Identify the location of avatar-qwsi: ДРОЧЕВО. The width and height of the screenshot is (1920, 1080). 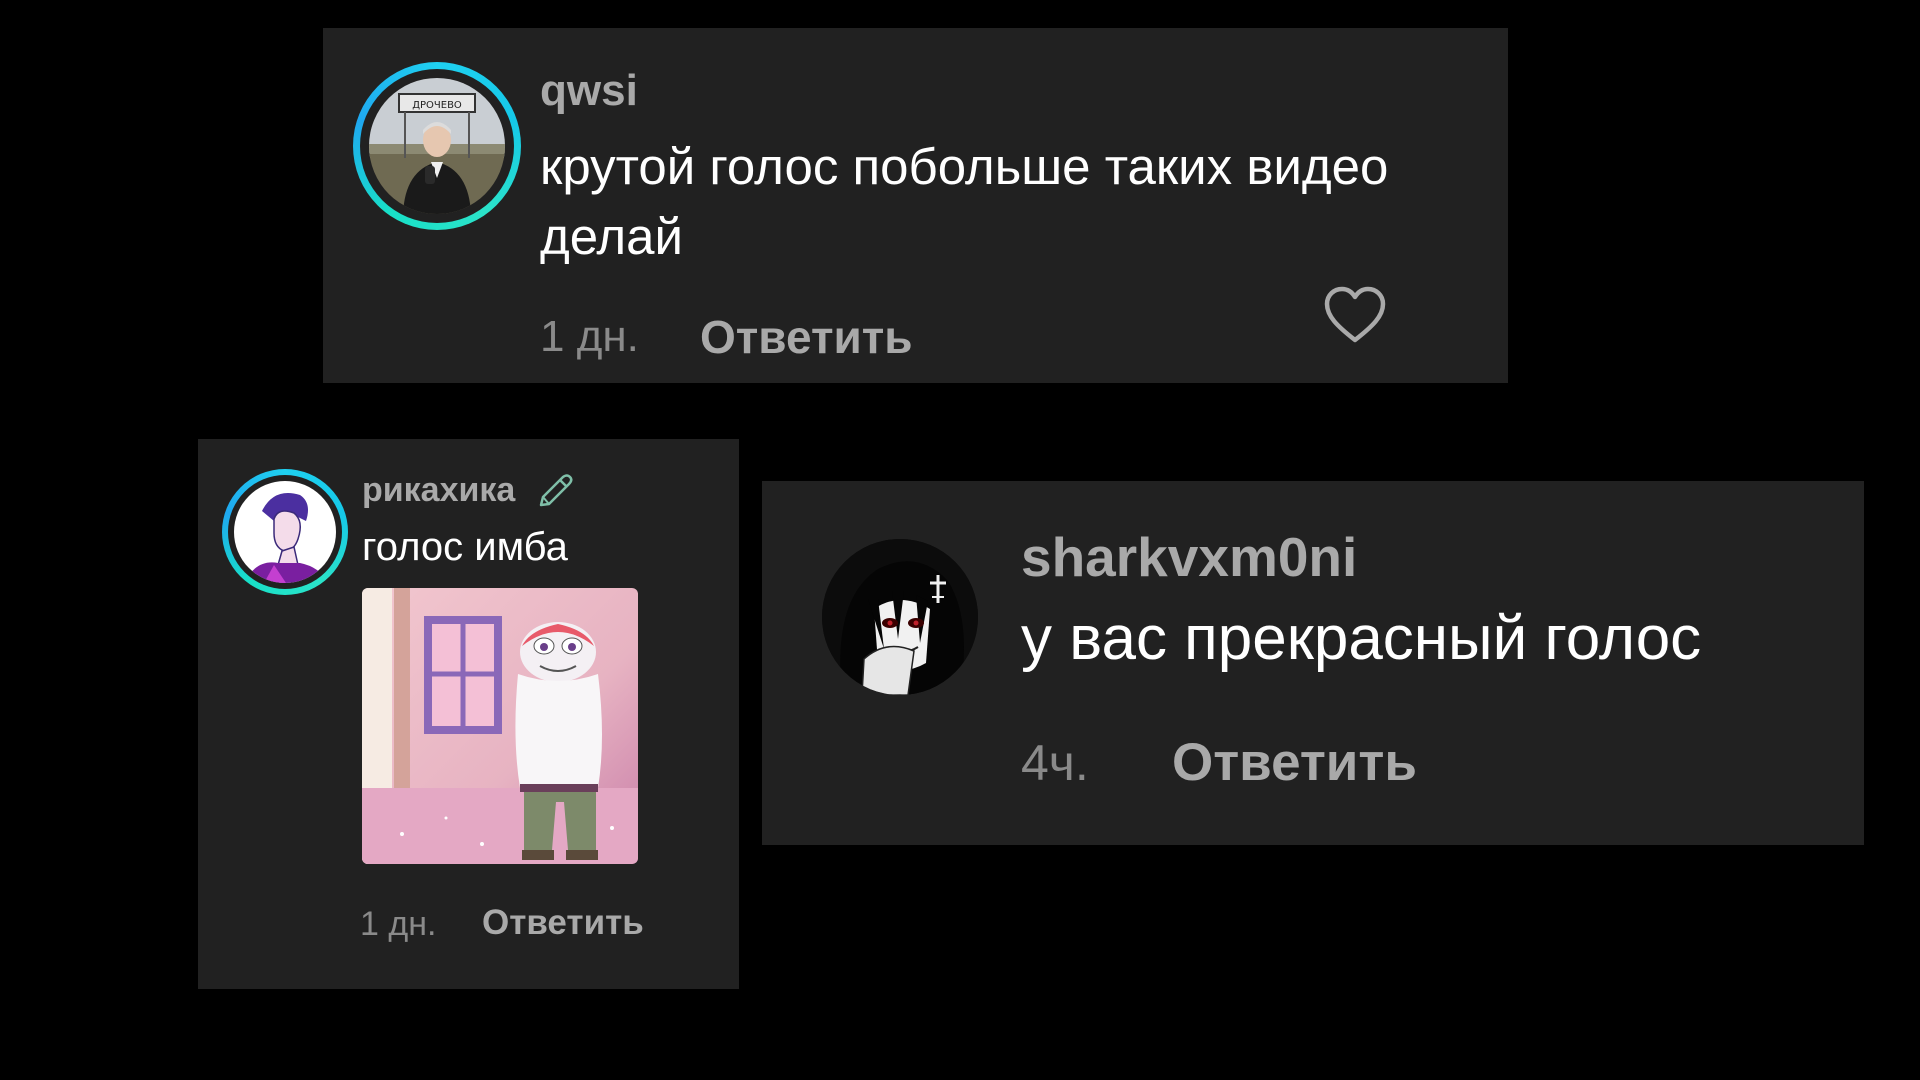
(437, 146).